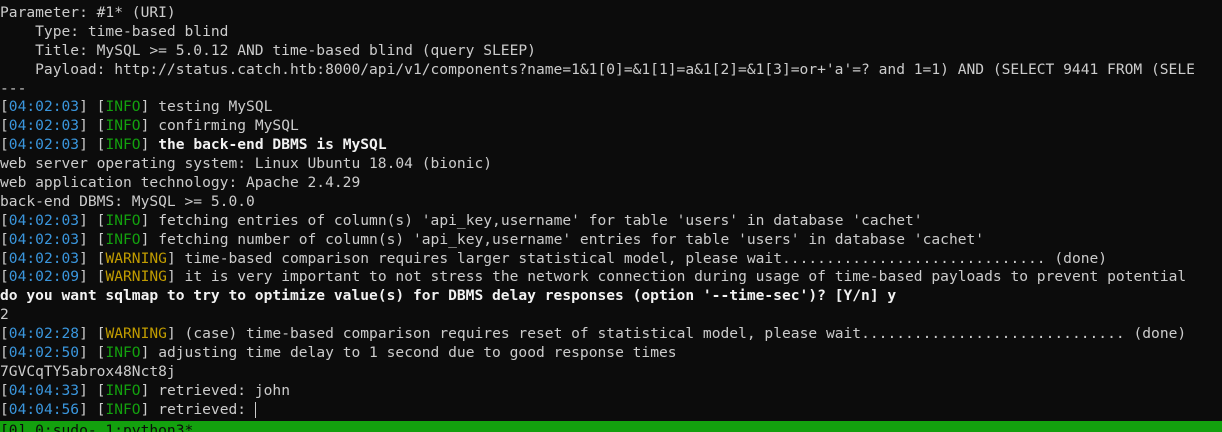 Image resolution: width=1222 pixels, height=432 pixels. Describe the element at coordinates (88, 12) in the screenshot. I see `parameter-line: Parameter: #1* (URI)` at that location.